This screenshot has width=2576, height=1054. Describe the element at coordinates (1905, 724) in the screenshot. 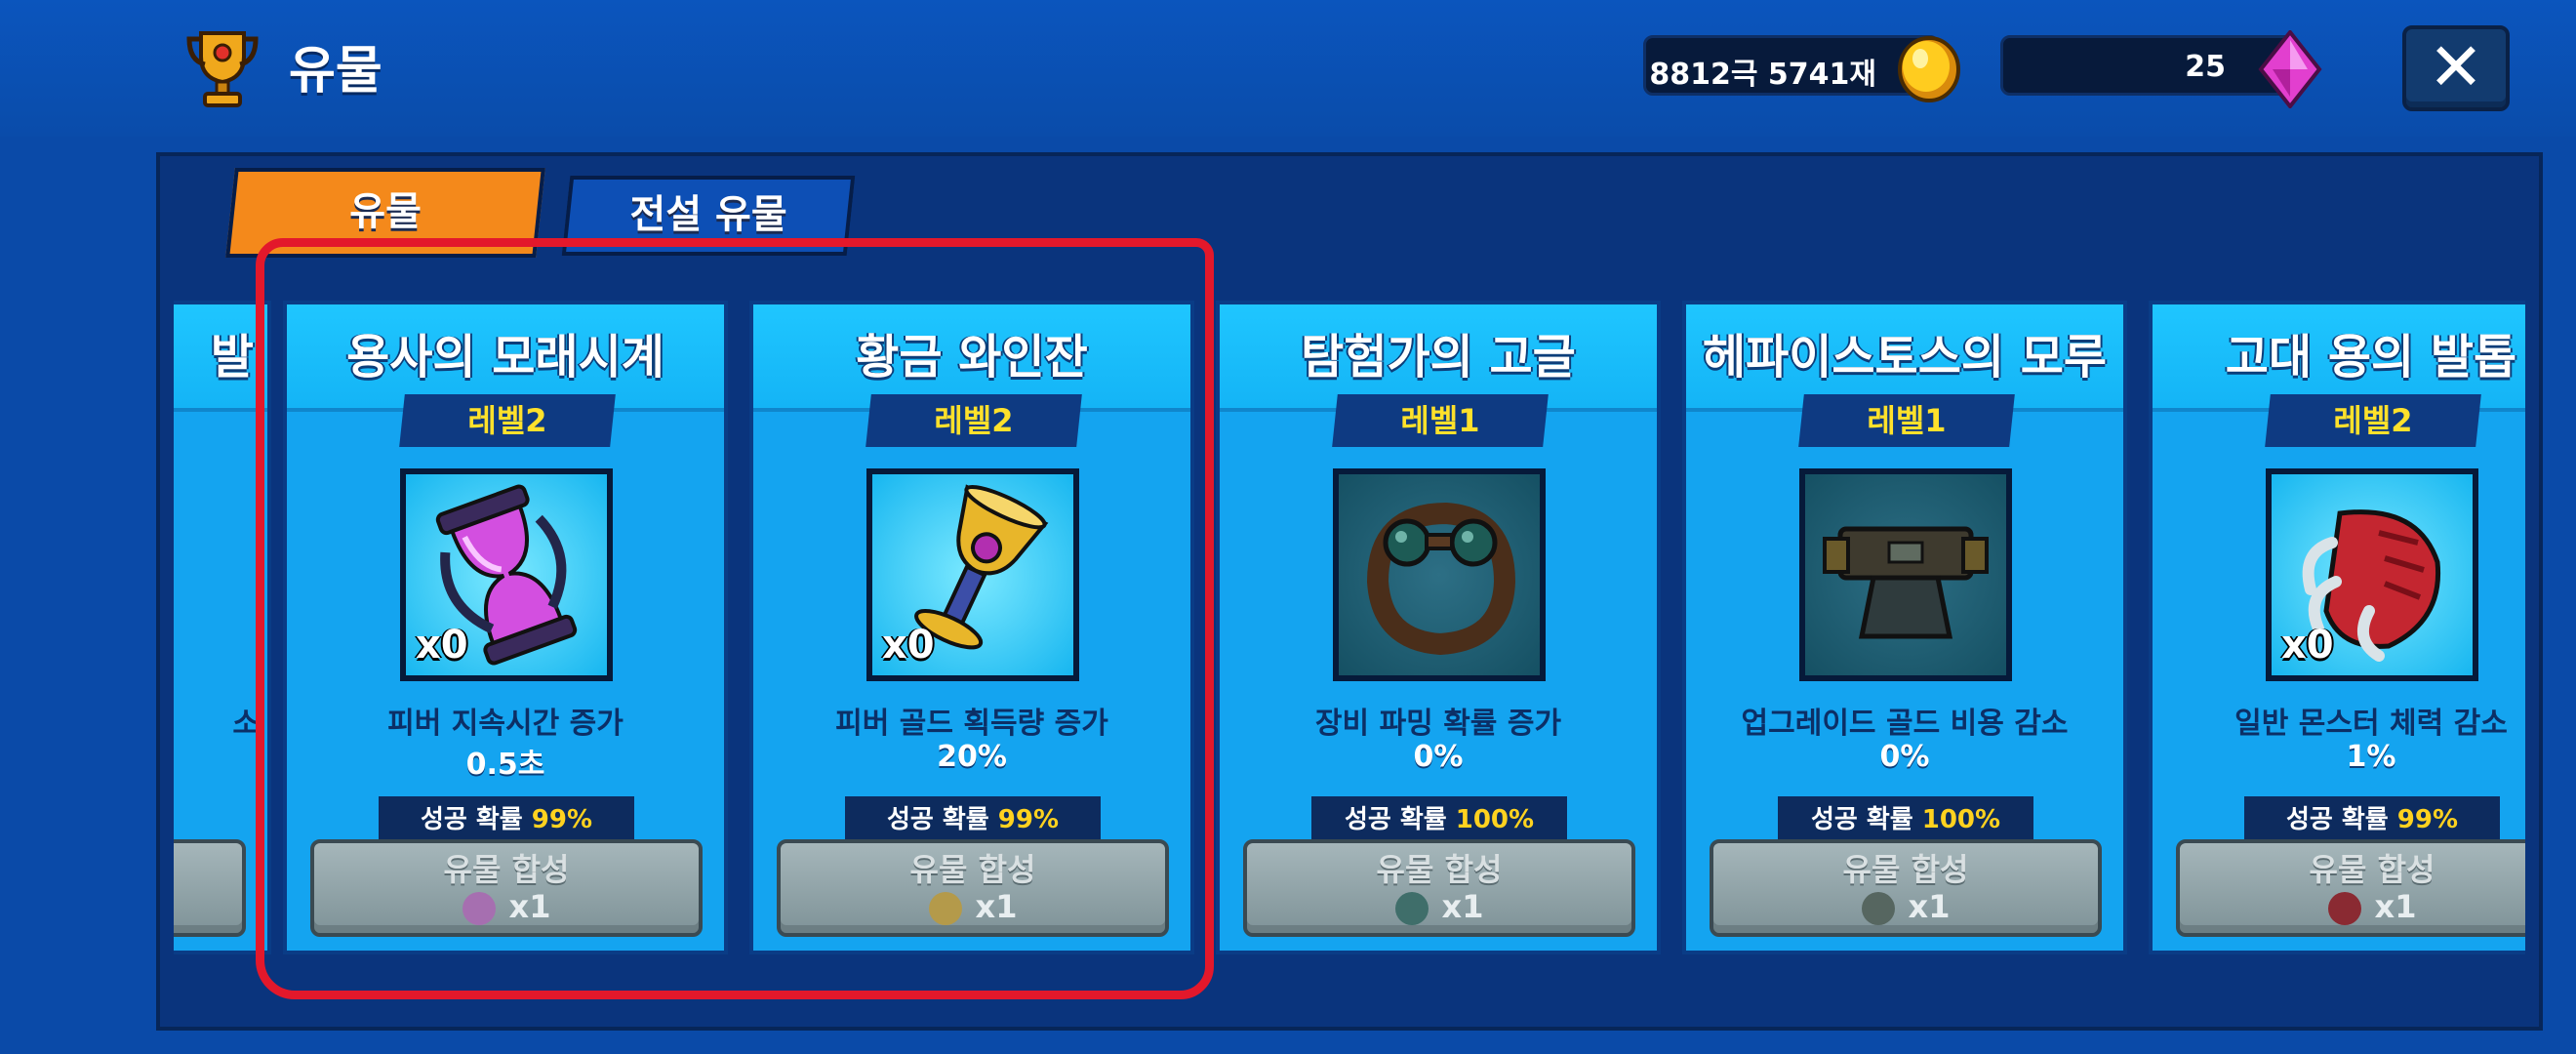

I see `card-description: 업그레이드 골드 비용 감소` at that location.